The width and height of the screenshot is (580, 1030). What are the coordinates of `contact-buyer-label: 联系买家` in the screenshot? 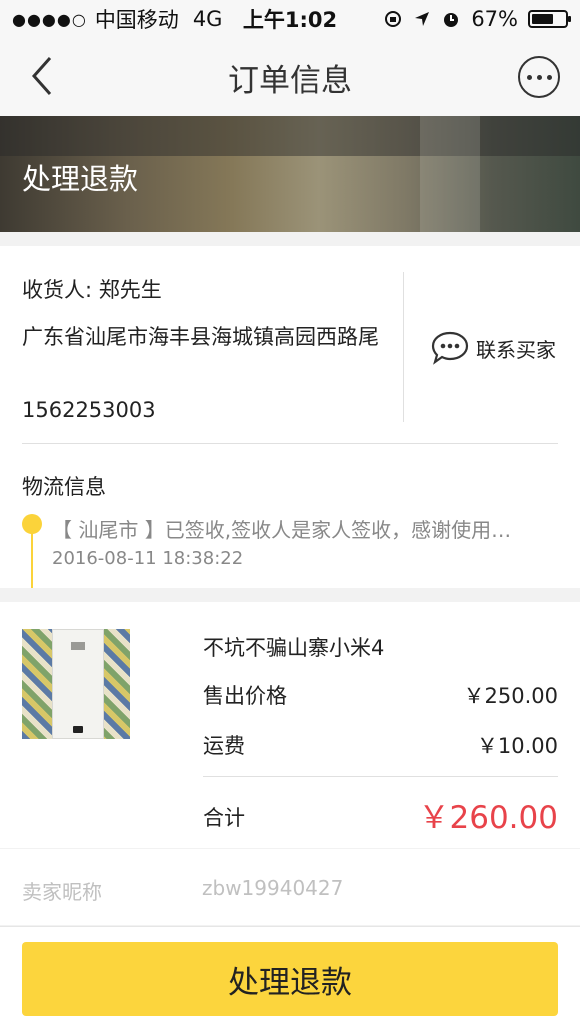 It's located at (516, 349).